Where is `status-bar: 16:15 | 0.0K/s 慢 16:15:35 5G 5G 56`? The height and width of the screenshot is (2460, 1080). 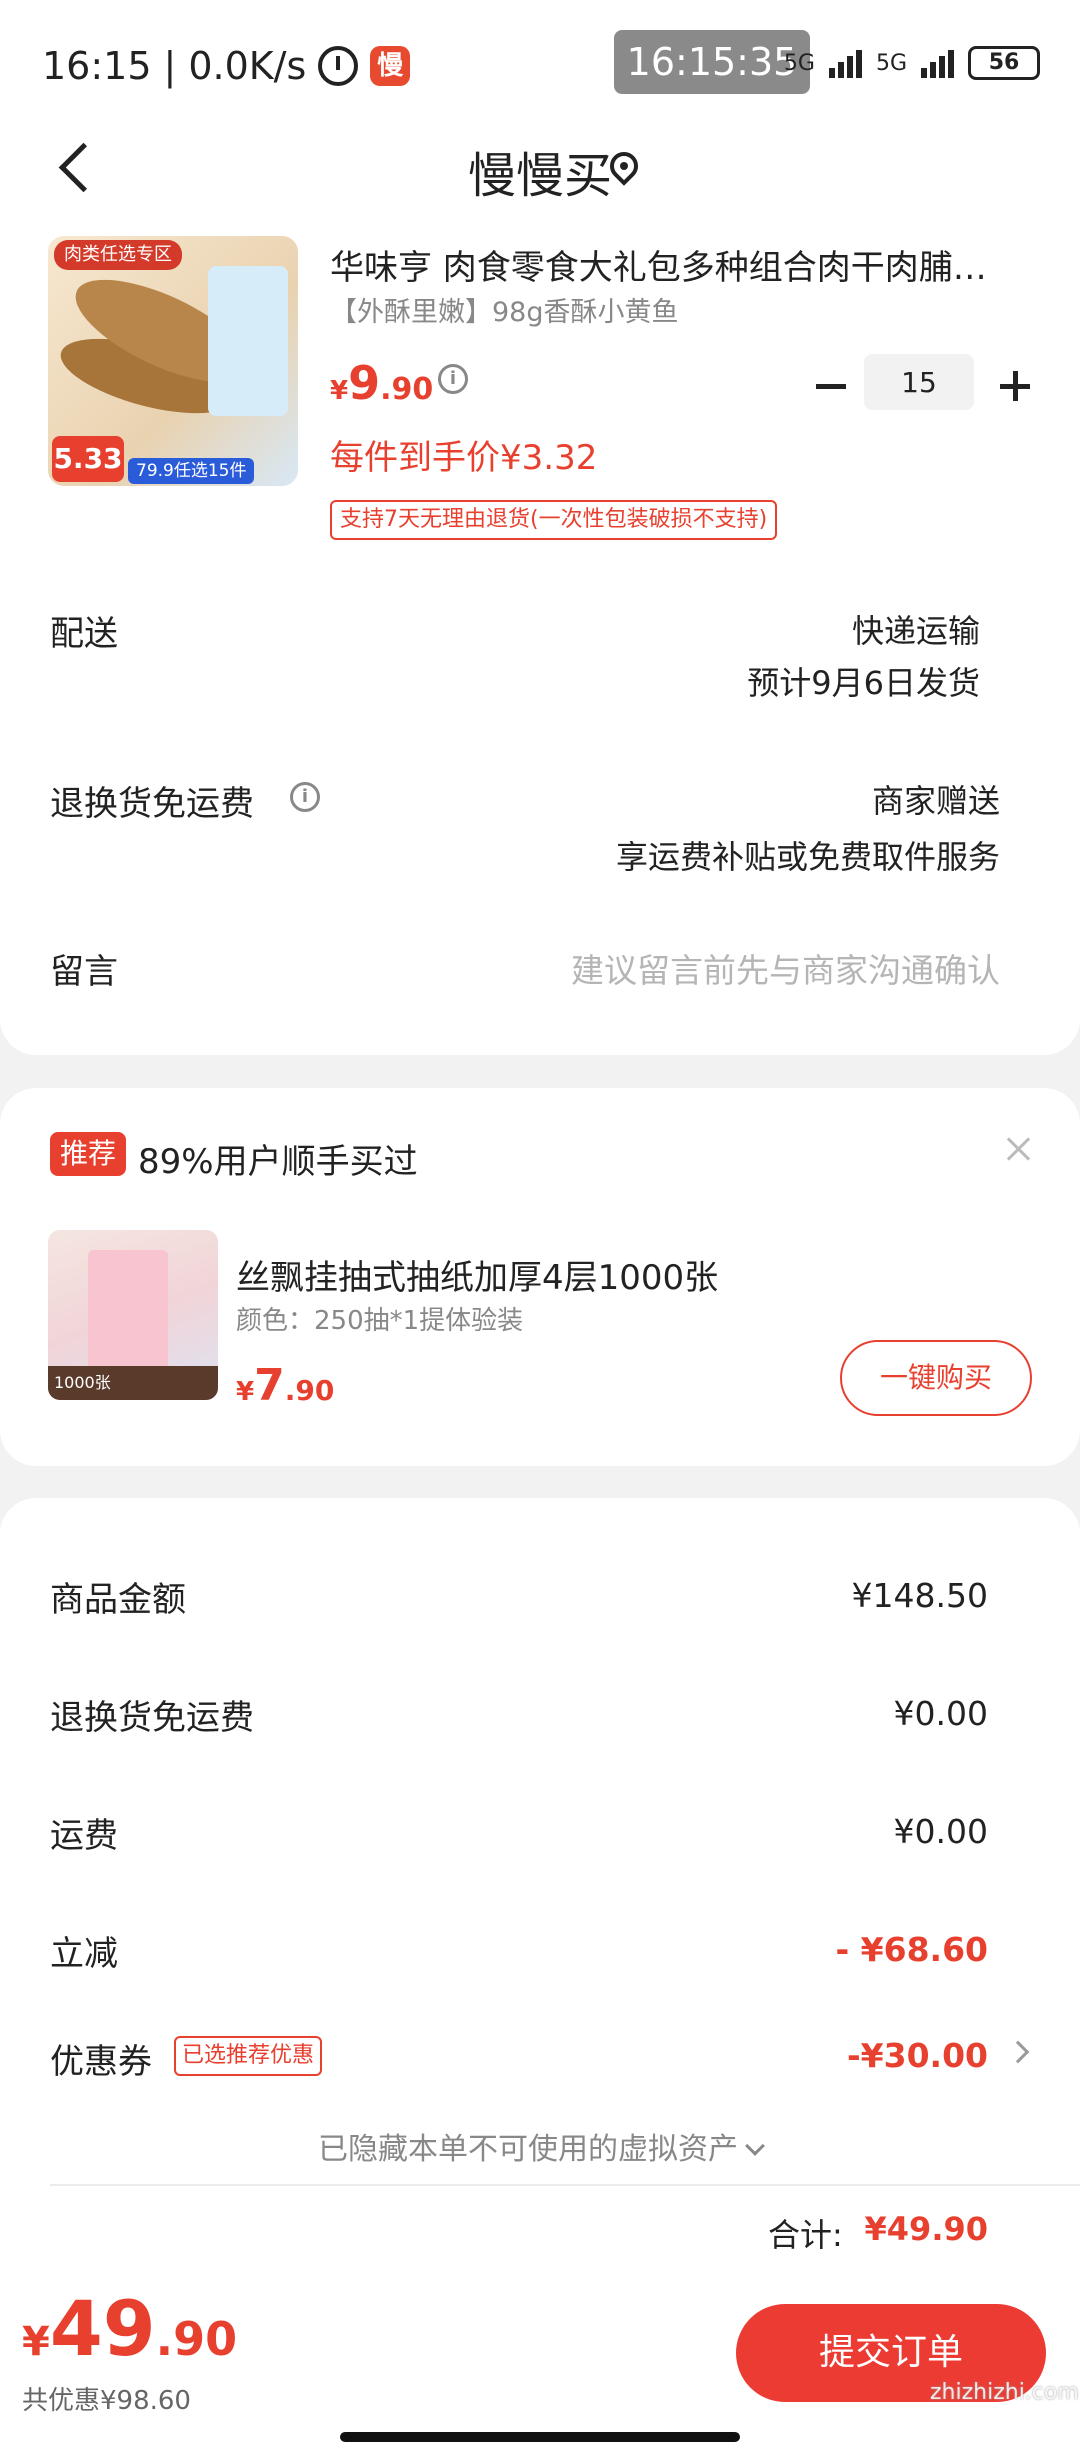
status-bar: 16:15 | 0.0K/s 慢 16:15:35 5G 5G 56 is located at coordinates (540, 60).